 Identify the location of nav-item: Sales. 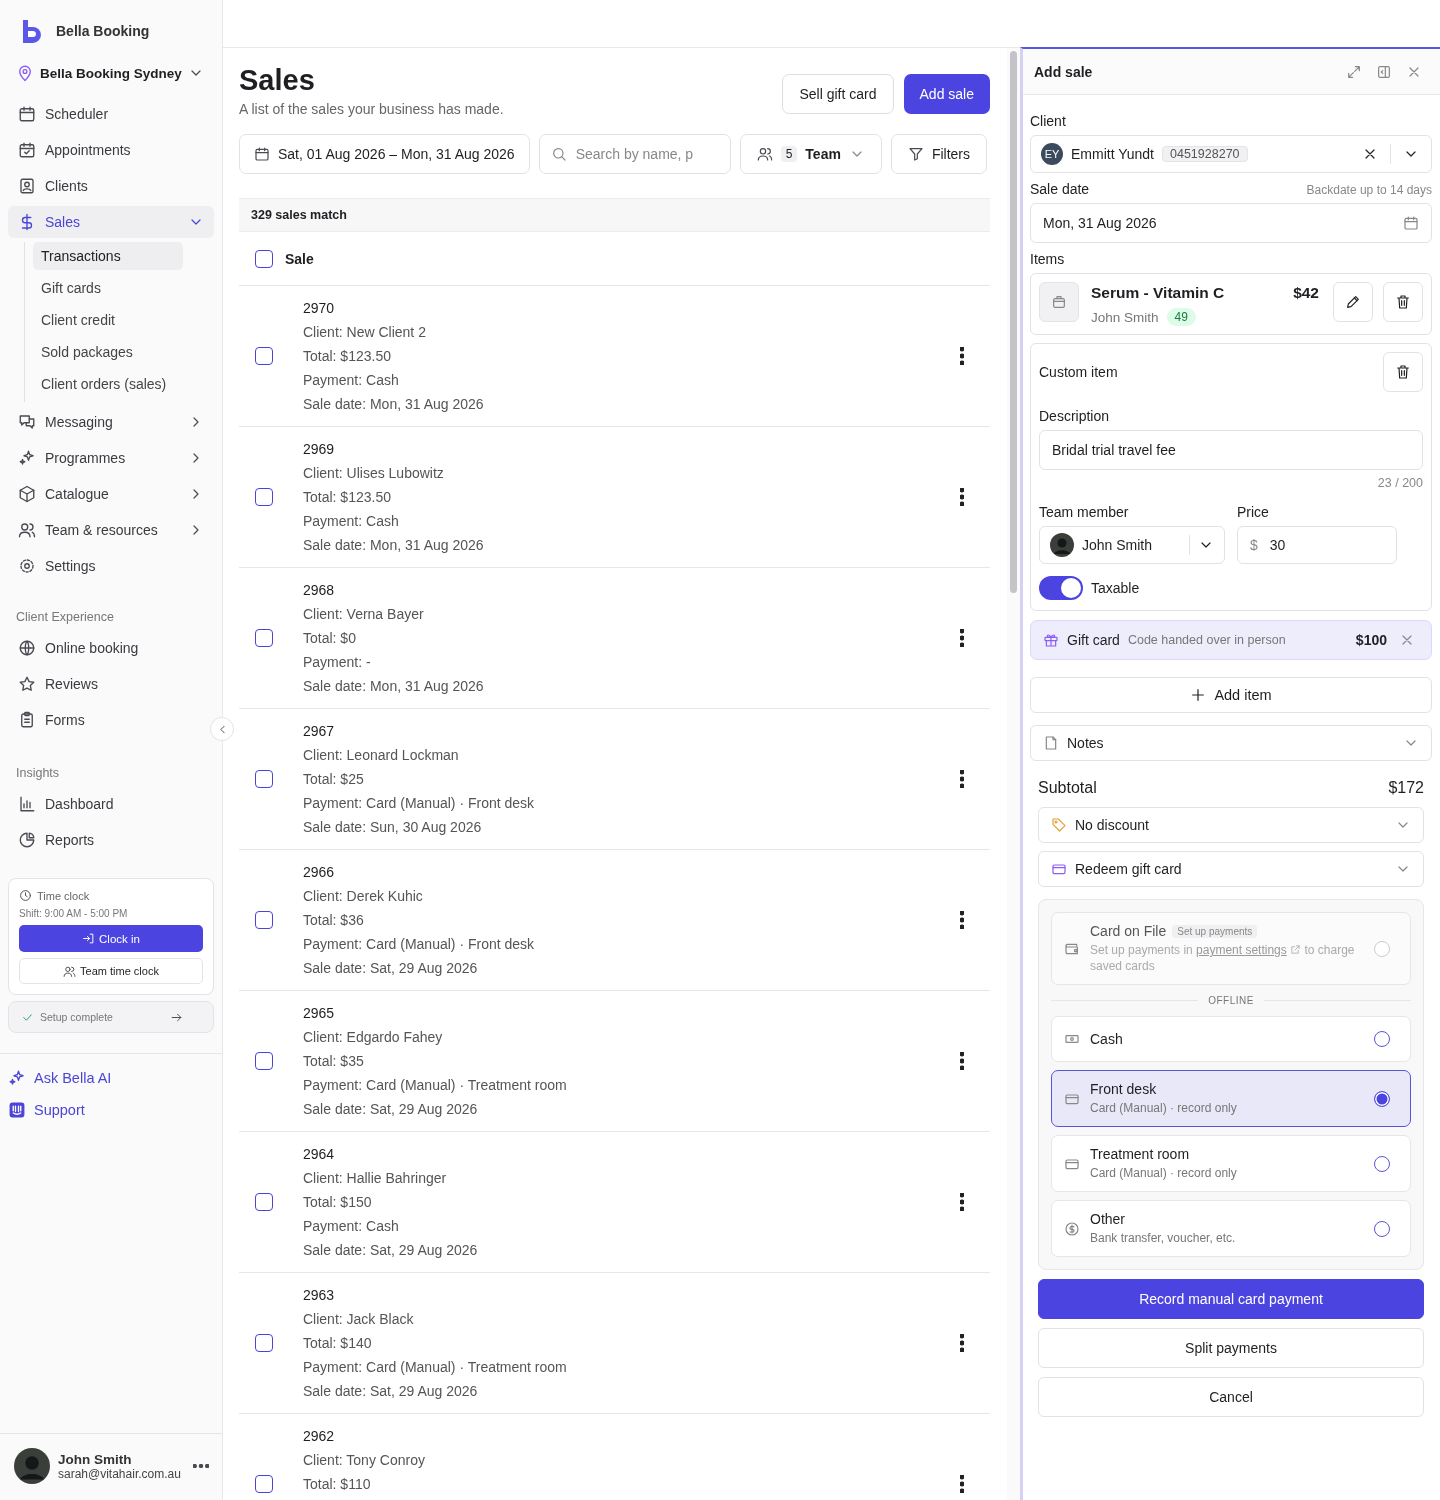
(111, 222).